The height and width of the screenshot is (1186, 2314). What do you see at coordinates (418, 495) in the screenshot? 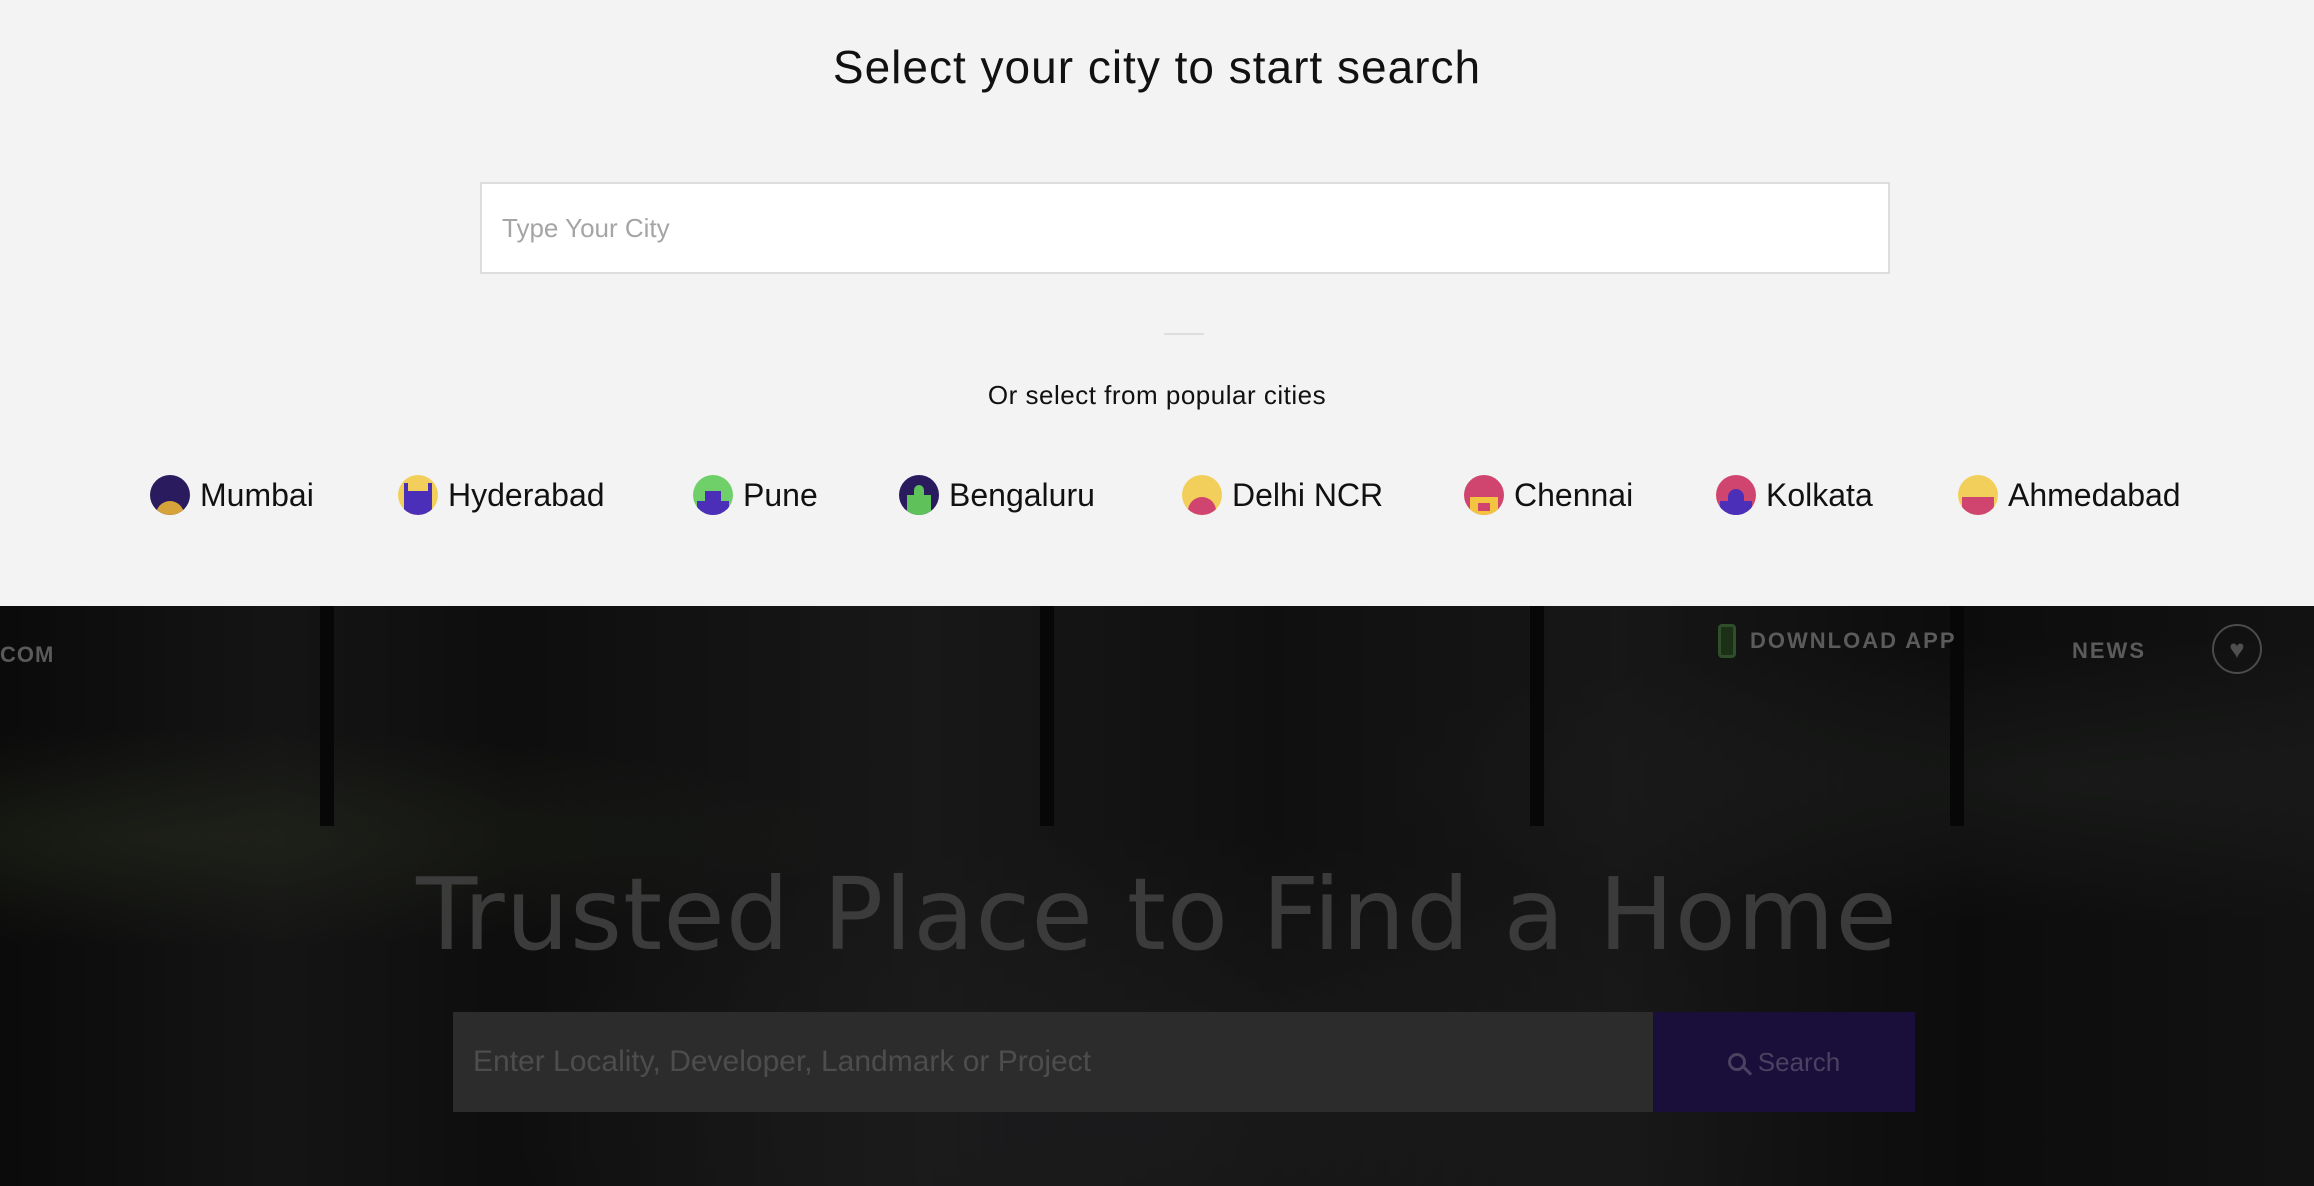
I see `charminar-icon` at bounding box center [418, 495].